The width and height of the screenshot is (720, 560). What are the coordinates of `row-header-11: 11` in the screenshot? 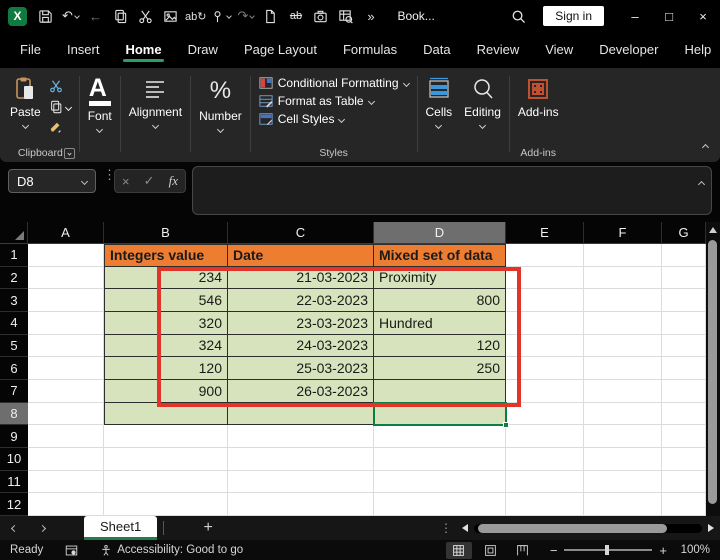 It's located at (14, 482).